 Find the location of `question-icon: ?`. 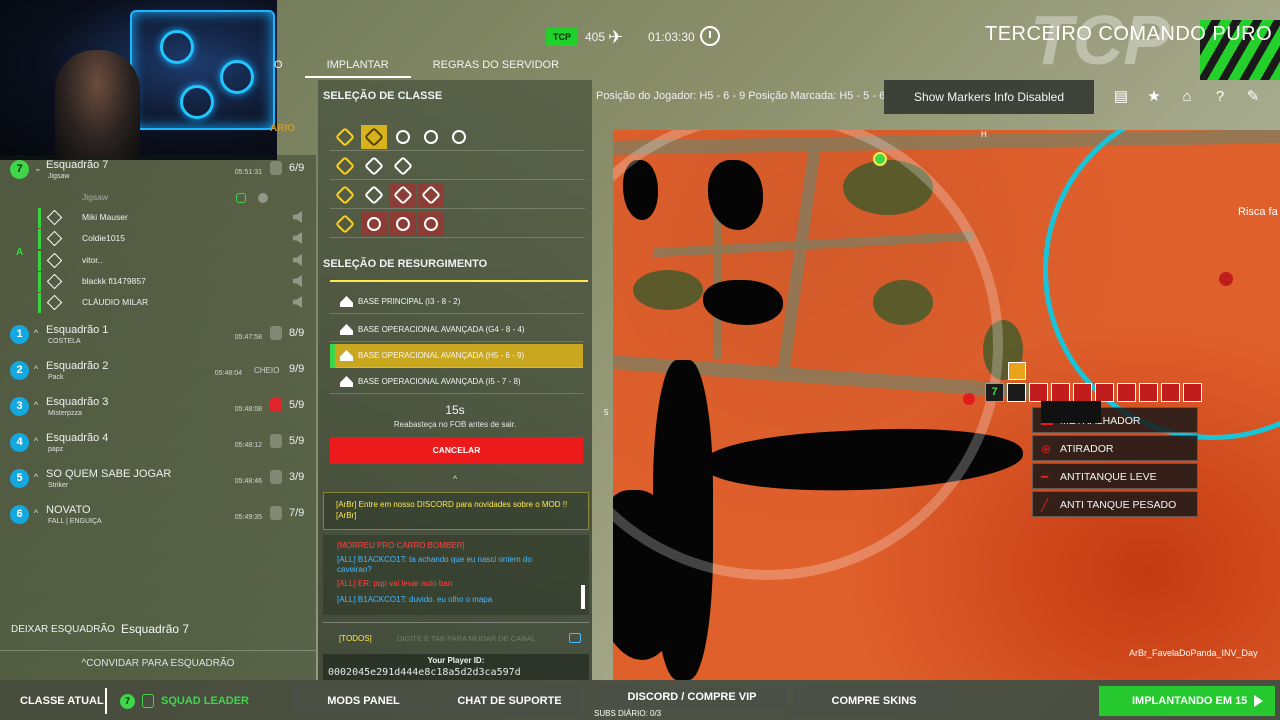

question-icon: ? is located at coordinates (1220, 97).